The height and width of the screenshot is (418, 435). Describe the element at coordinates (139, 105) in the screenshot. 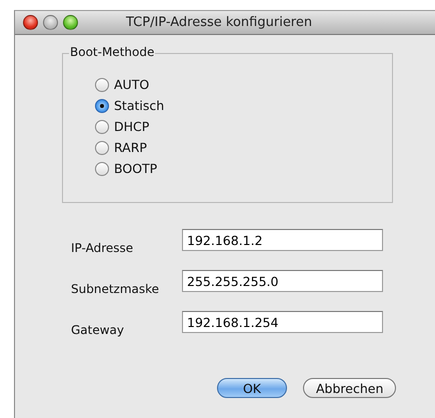

I see `radio-label: Statisch` at that location.